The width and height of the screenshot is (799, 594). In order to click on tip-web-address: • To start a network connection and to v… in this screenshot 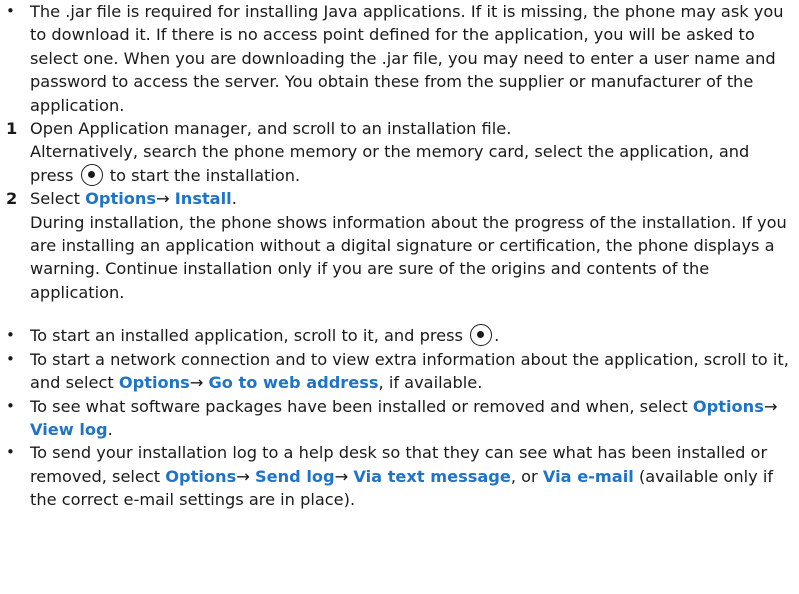, I will do `click(399, 371)`.